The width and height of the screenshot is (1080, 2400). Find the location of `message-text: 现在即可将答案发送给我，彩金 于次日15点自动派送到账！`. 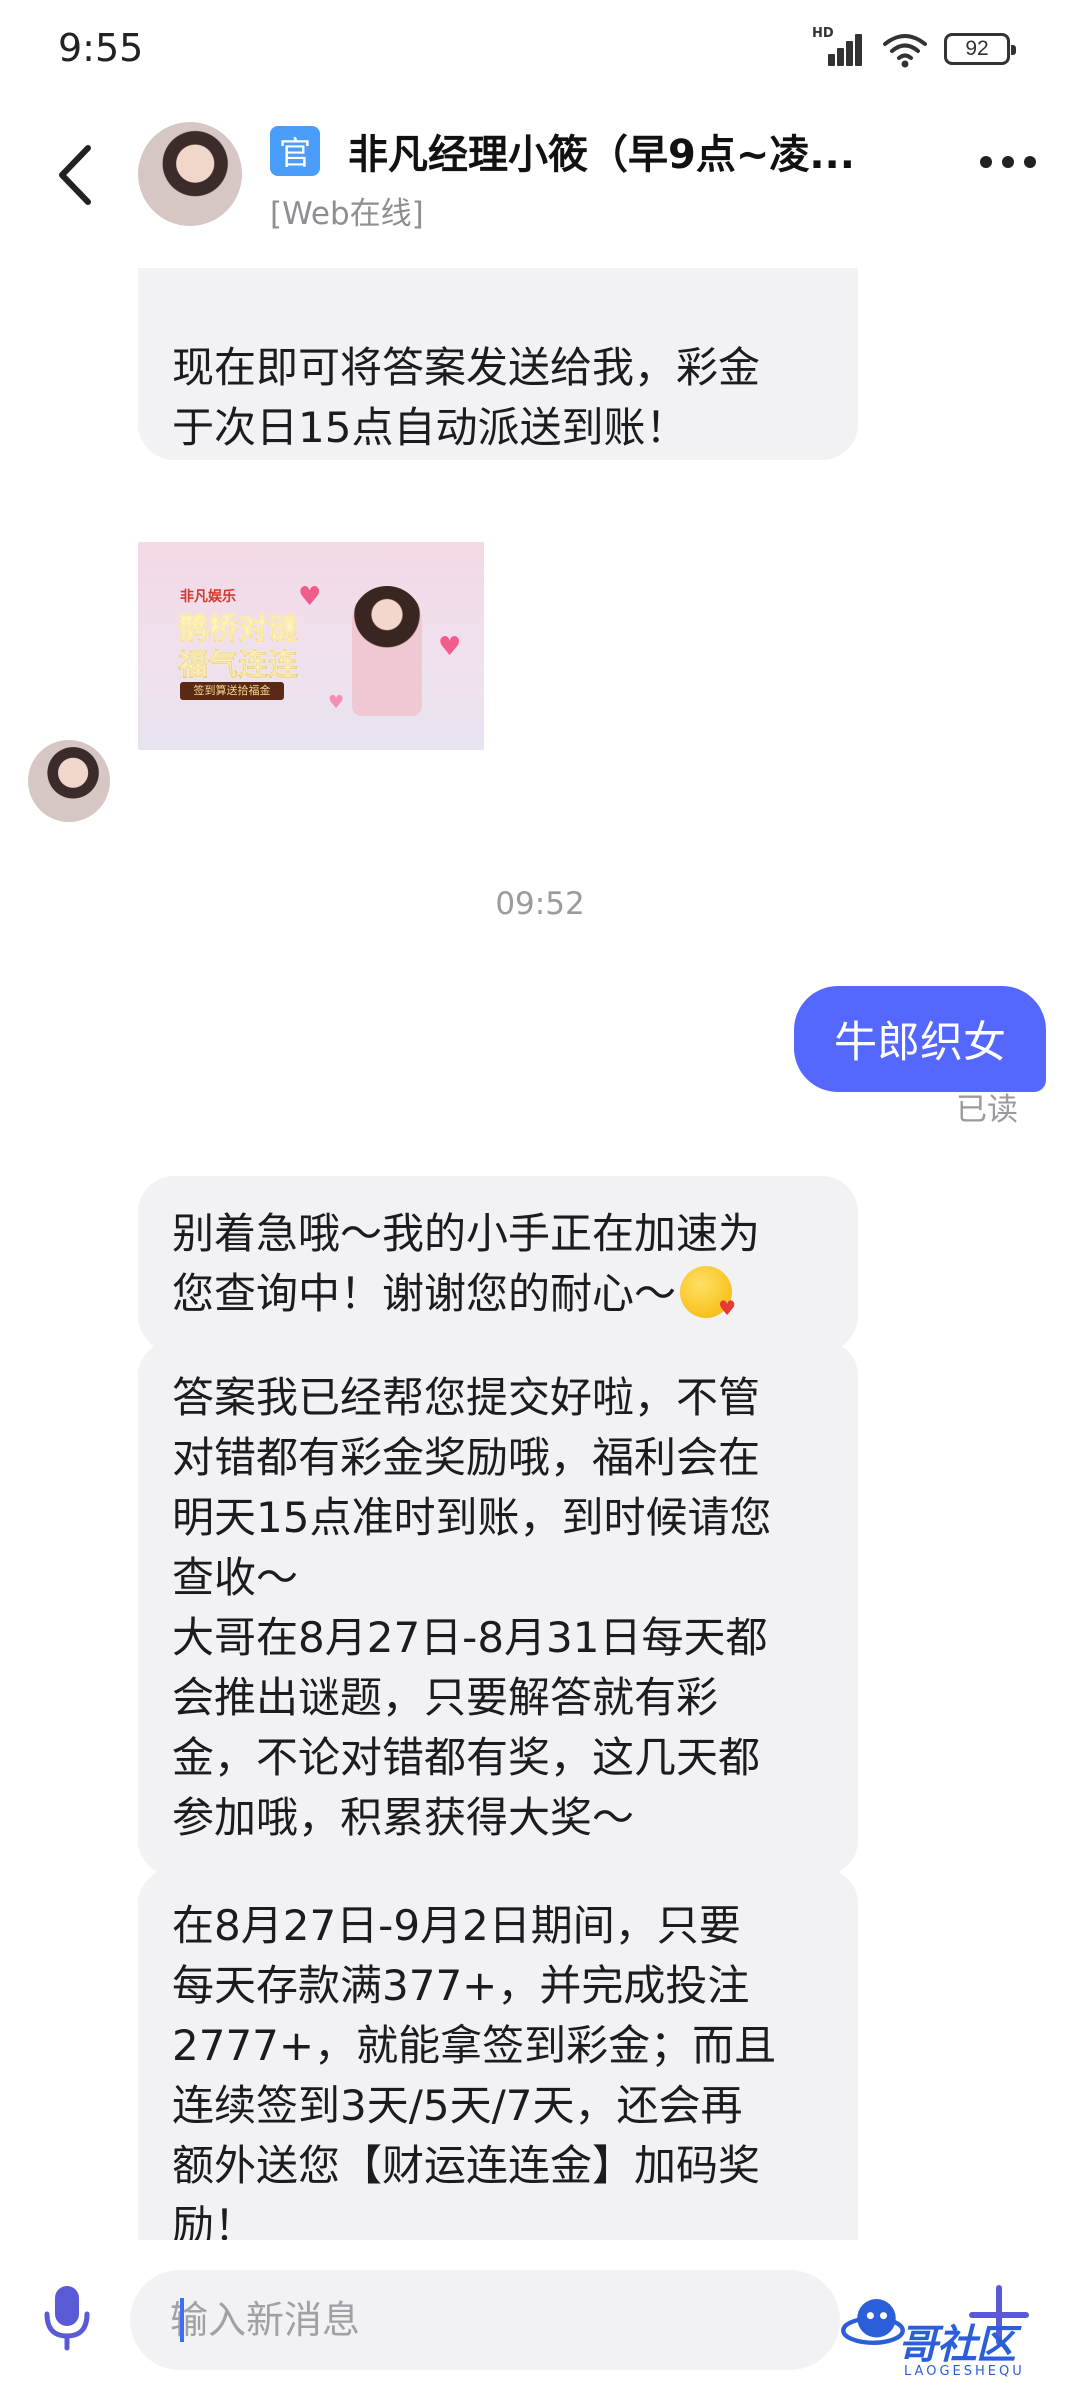

message-text: 现在即可将答案发送给我，彩金 于次日15点自动派送到账！ is located at coordinates (466, 397).